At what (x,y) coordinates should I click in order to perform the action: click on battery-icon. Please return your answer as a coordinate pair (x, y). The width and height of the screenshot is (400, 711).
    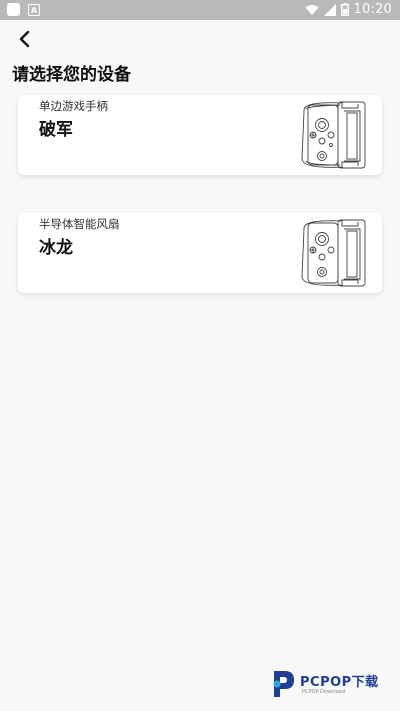
    Looking at the image, I should click on (344, 9).